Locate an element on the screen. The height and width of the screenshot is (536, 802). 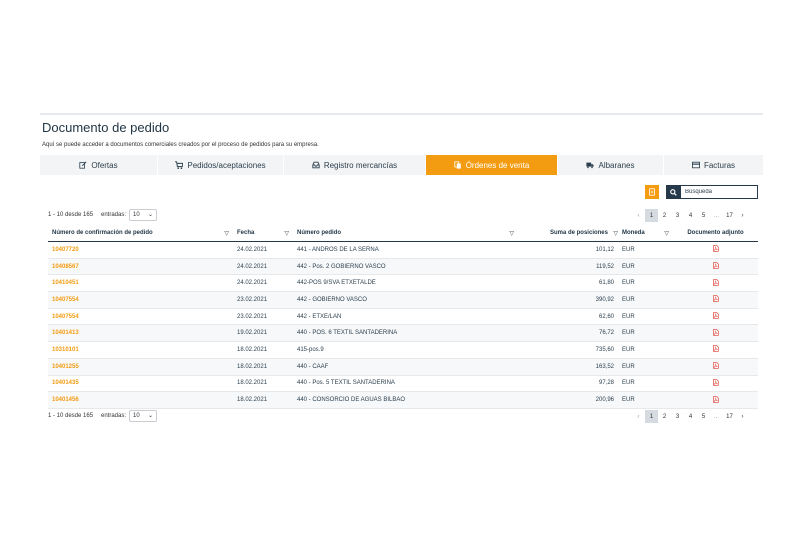
tab-label: Órdenes de venta is located at coordinates (497, 165).